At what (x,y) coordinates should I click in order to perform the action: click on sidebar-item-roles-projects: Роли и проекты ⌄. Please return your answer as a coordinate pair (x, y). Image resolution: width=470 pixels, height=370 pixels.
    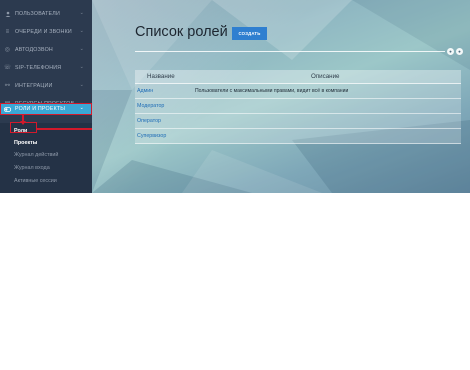
    Looking at the image, I should click on (46, 109).